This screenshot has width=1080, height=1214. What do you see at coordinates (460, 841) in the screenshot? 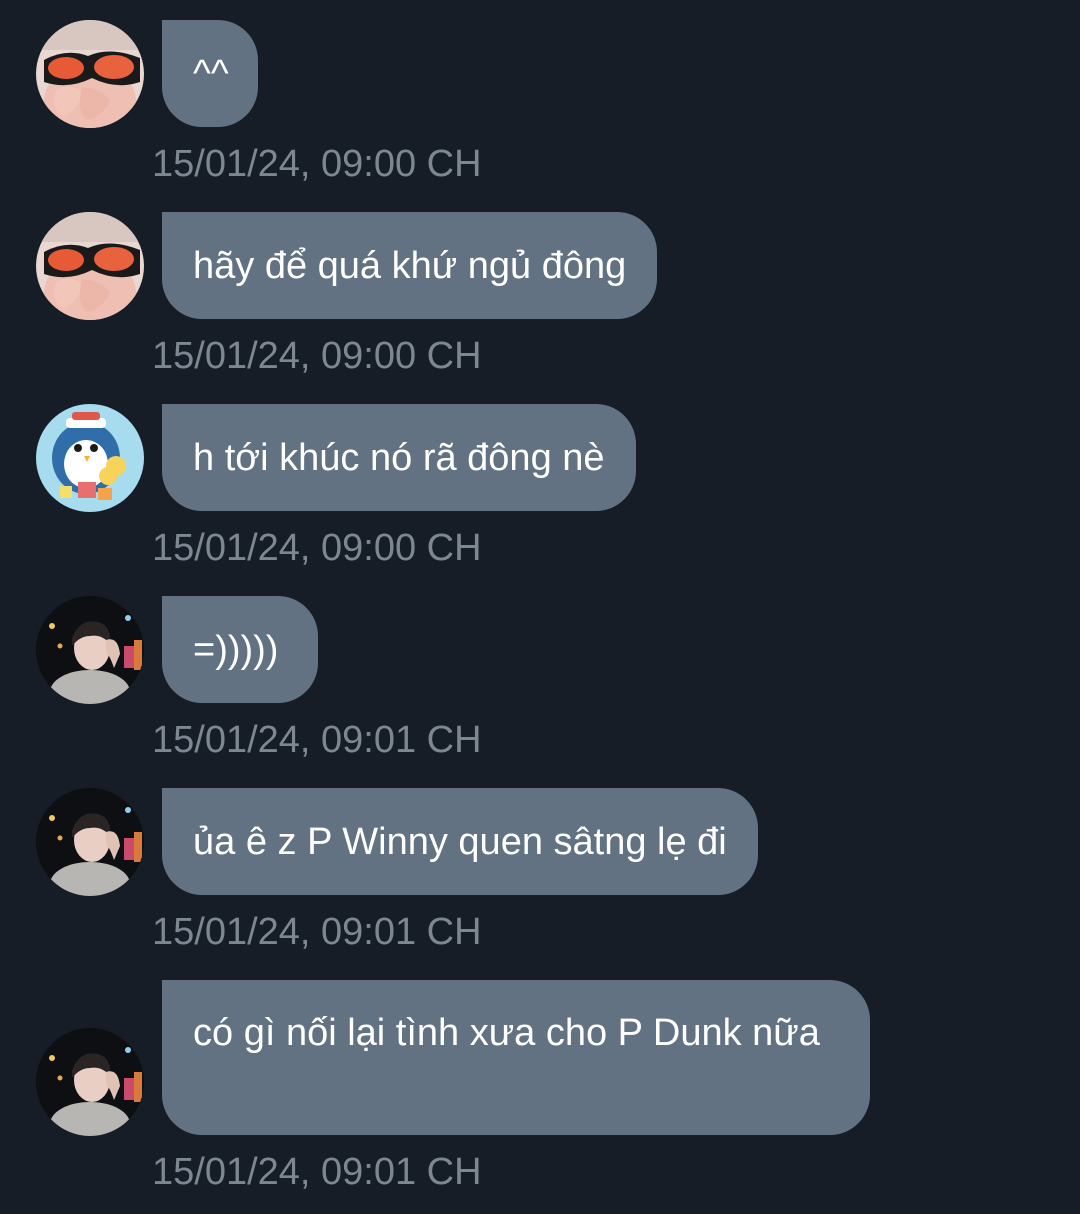
I see `message-bubble: ủa ê z P Winny quen sâtng lẹ đi` at bounding box center [460, 841].